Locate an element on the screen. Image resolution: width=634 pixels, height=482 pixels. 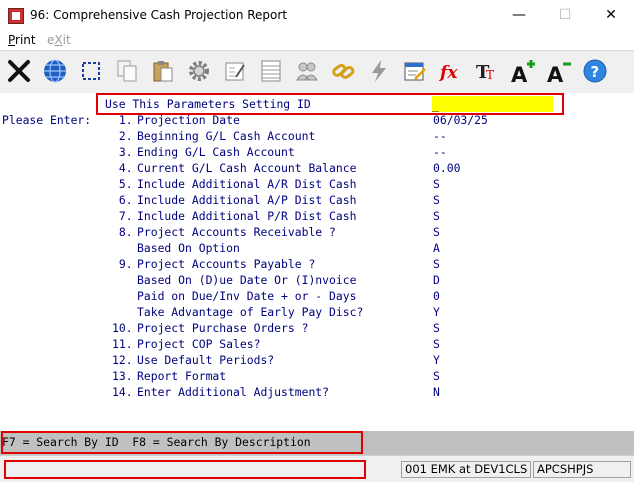
row-label: Include Additional P/R Dist Cash is located at coordinates (247, 216).